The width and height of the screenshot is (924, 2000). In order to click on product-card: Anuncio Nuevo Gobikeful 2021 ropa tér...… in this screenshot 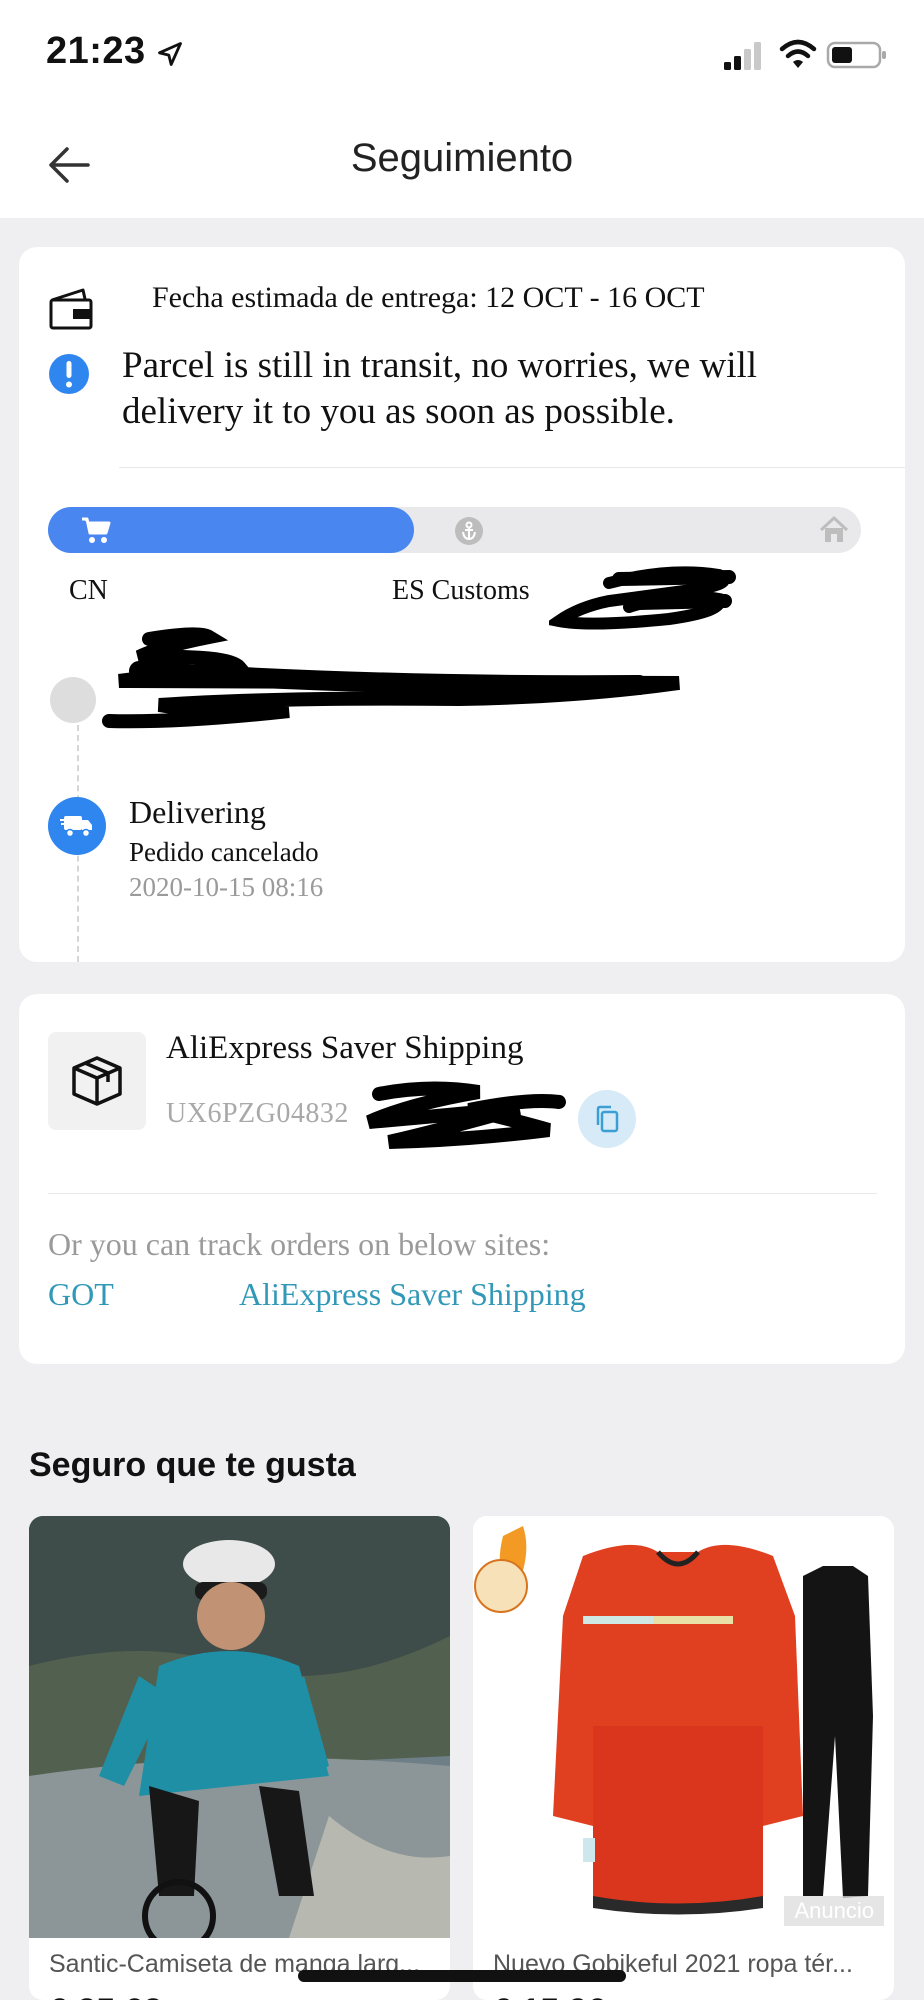, I will do `click(683, 1758)`.